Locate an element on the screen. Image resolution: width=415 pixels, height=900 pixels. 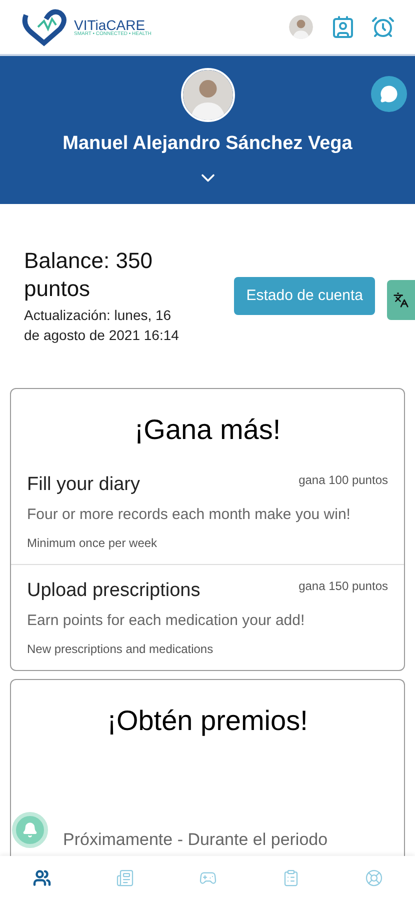
task-description: Four or more records each month make you win! is located at coordinates (189, 514).